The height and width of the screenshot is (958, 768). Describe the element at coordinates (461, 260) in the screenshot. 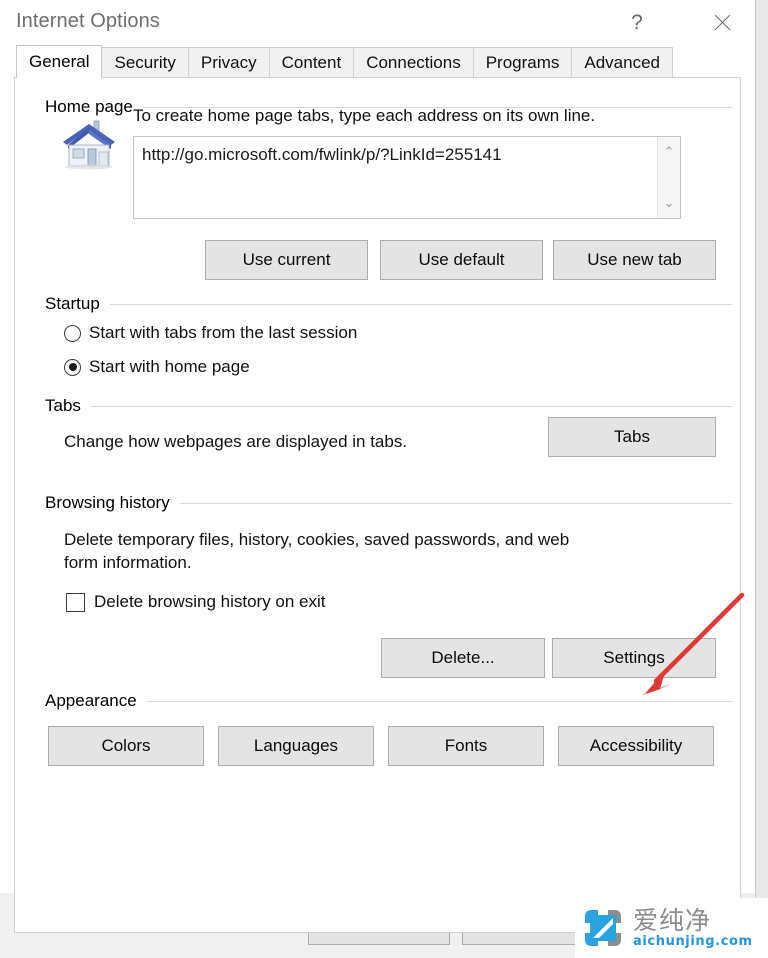

I see `use-default-button: Use default` at that location.